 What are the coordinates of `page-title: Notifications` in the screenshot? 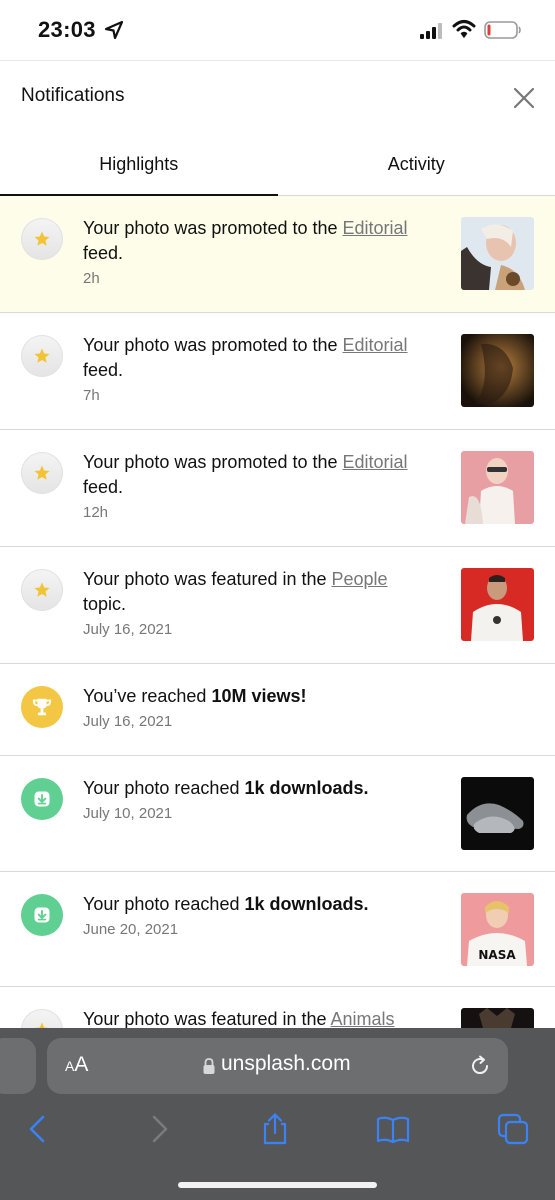 It's located at (73, 95).